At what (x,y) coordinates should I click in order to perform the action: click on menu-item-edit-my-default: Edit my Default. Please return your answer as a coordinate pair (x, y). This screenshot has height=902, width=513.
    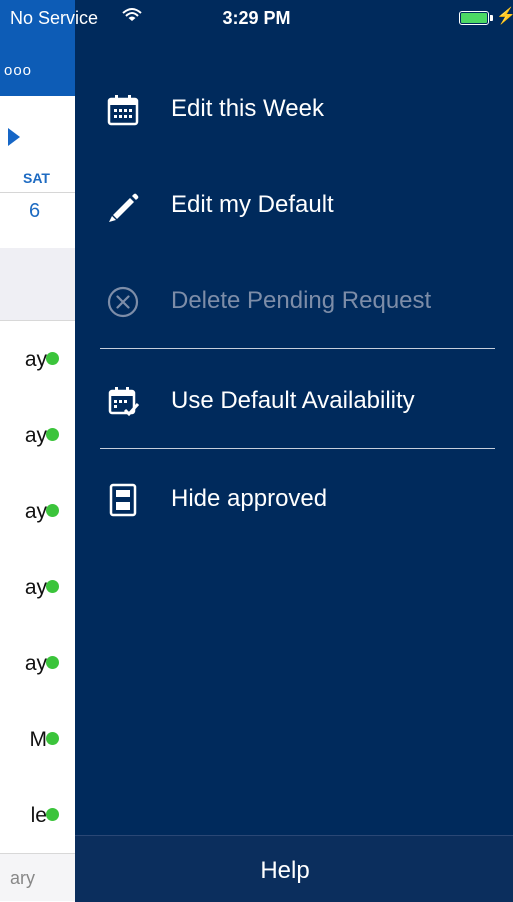
    Looking at the image, I should click on (294, 206).